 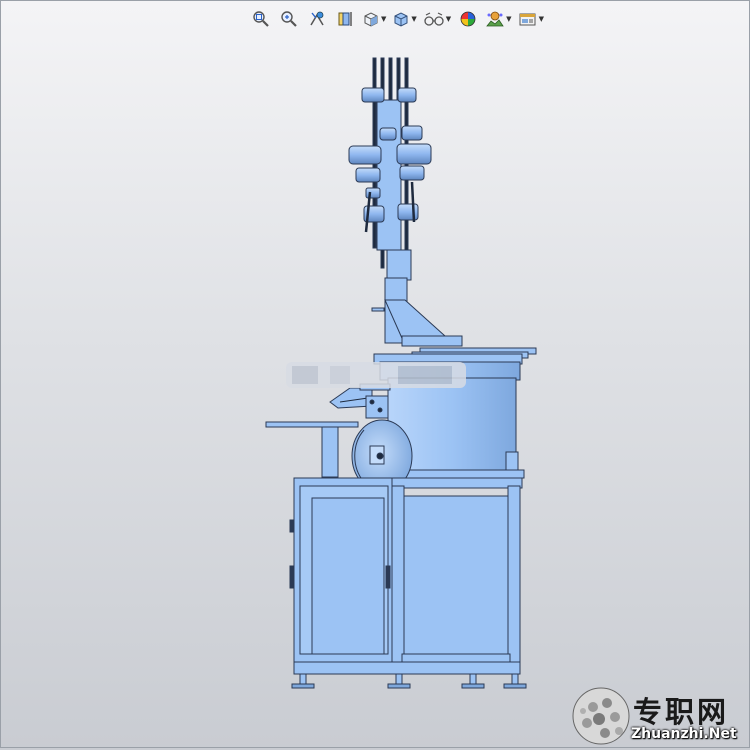 What do you see at coordinates (409, 681) in the screenshot?
I see `leveling-feet` at bounding box center [409, 681].